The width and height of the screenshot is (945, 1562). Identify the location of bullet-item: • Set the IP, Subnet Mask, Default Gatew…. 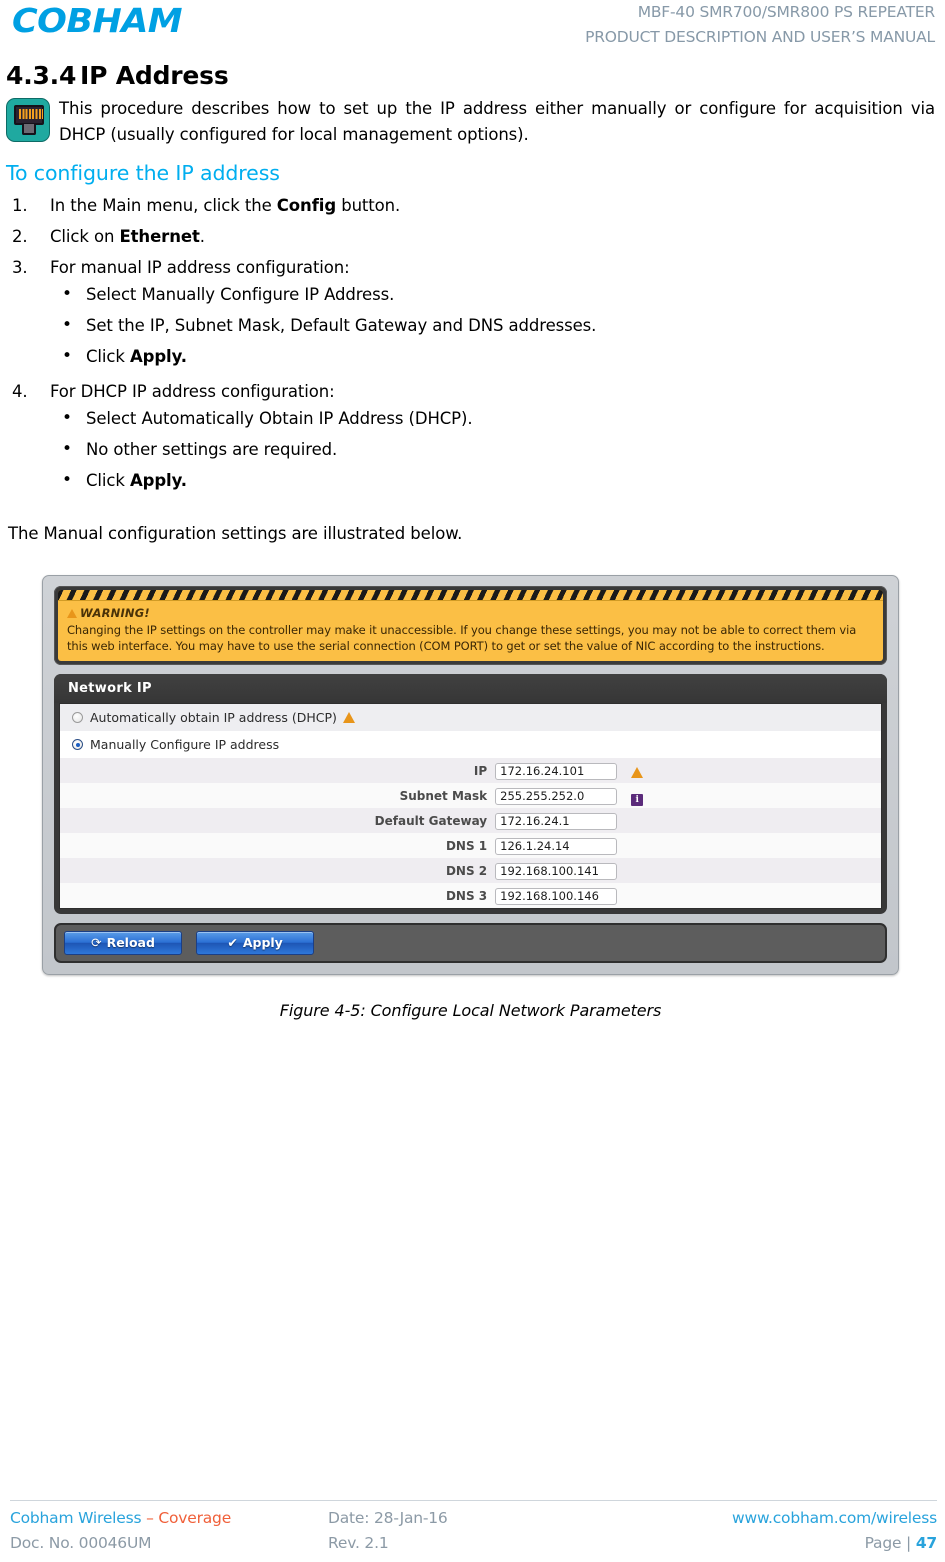
(492, 325).